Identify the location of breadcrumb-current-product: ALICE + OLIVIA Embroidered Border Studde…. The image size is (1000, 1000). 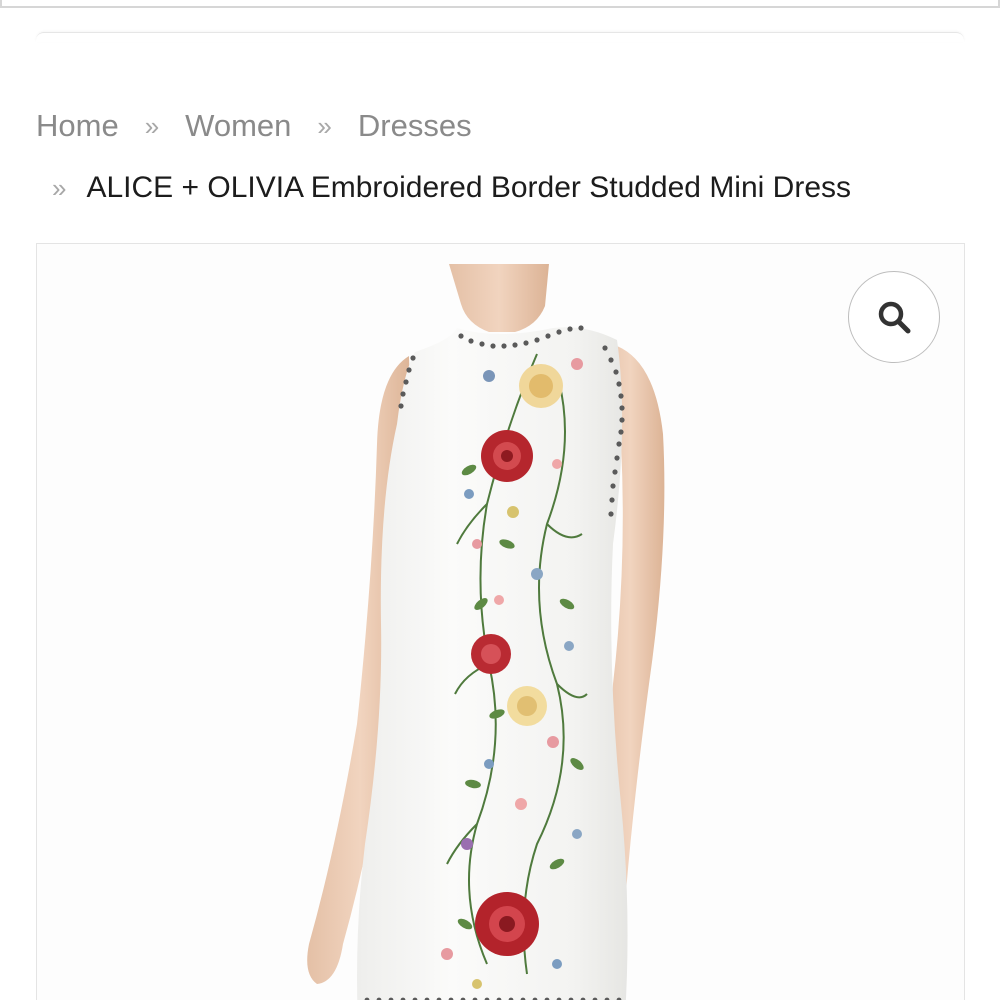
(468, 187).